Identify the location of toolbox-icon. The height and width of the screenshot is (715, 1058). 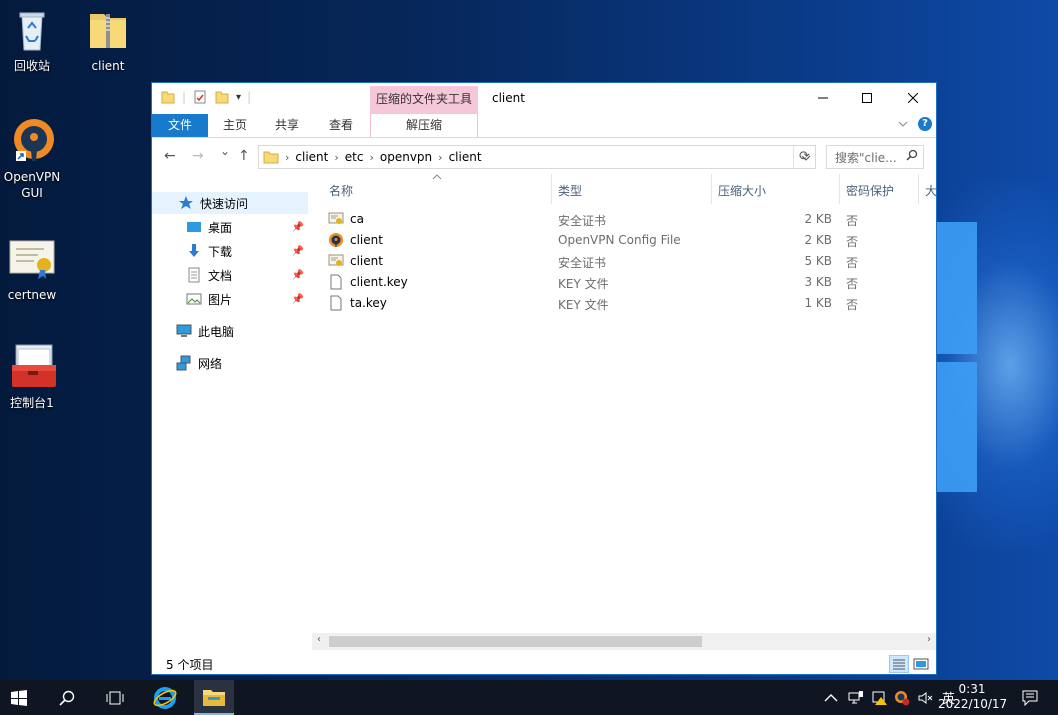
(32, 367).